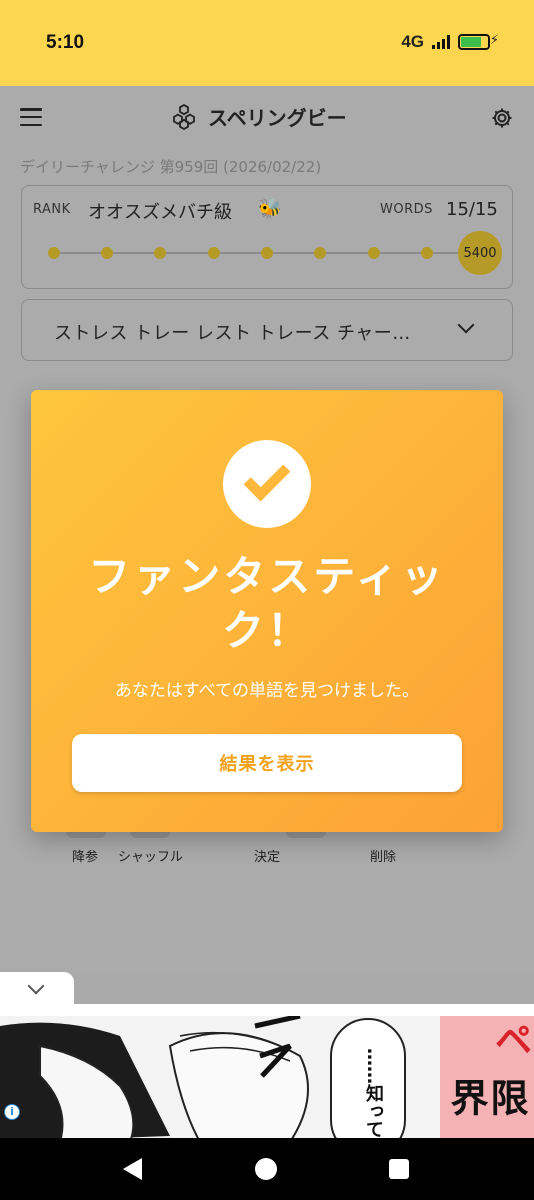 Image resolution: width=534 pixels, height=1200 pixels. Describe the element at coordinates (373, 1093) in the screenshot. I see `ad-speech-text: ……知って` at that location.